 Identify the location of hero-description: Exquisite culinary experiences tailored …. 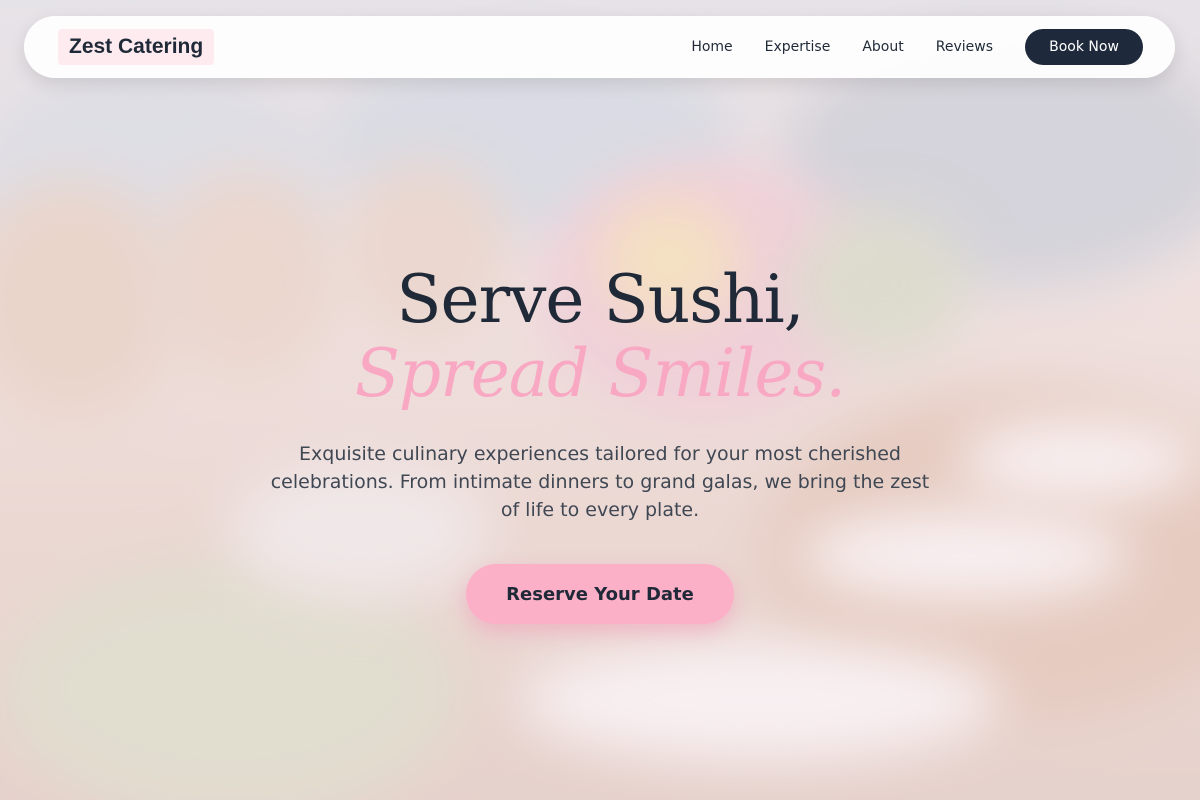
(600, 482).